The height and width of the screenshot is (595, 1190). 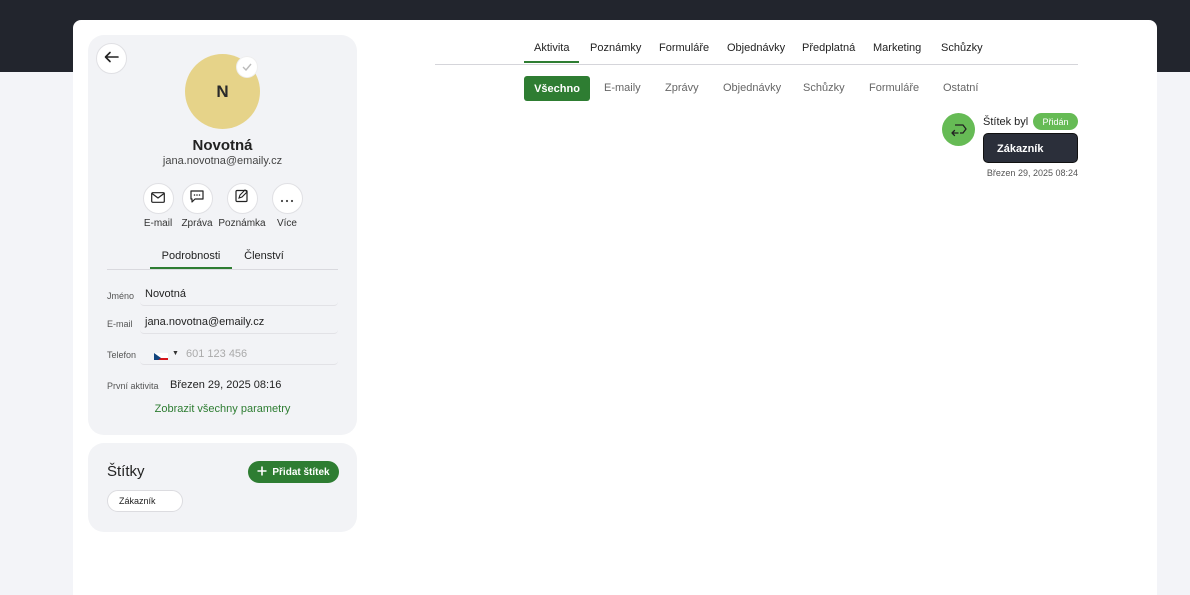 I want to click on show-all-parameters-link: Zobrazit všechny parametry, so click(x=222, y=409).